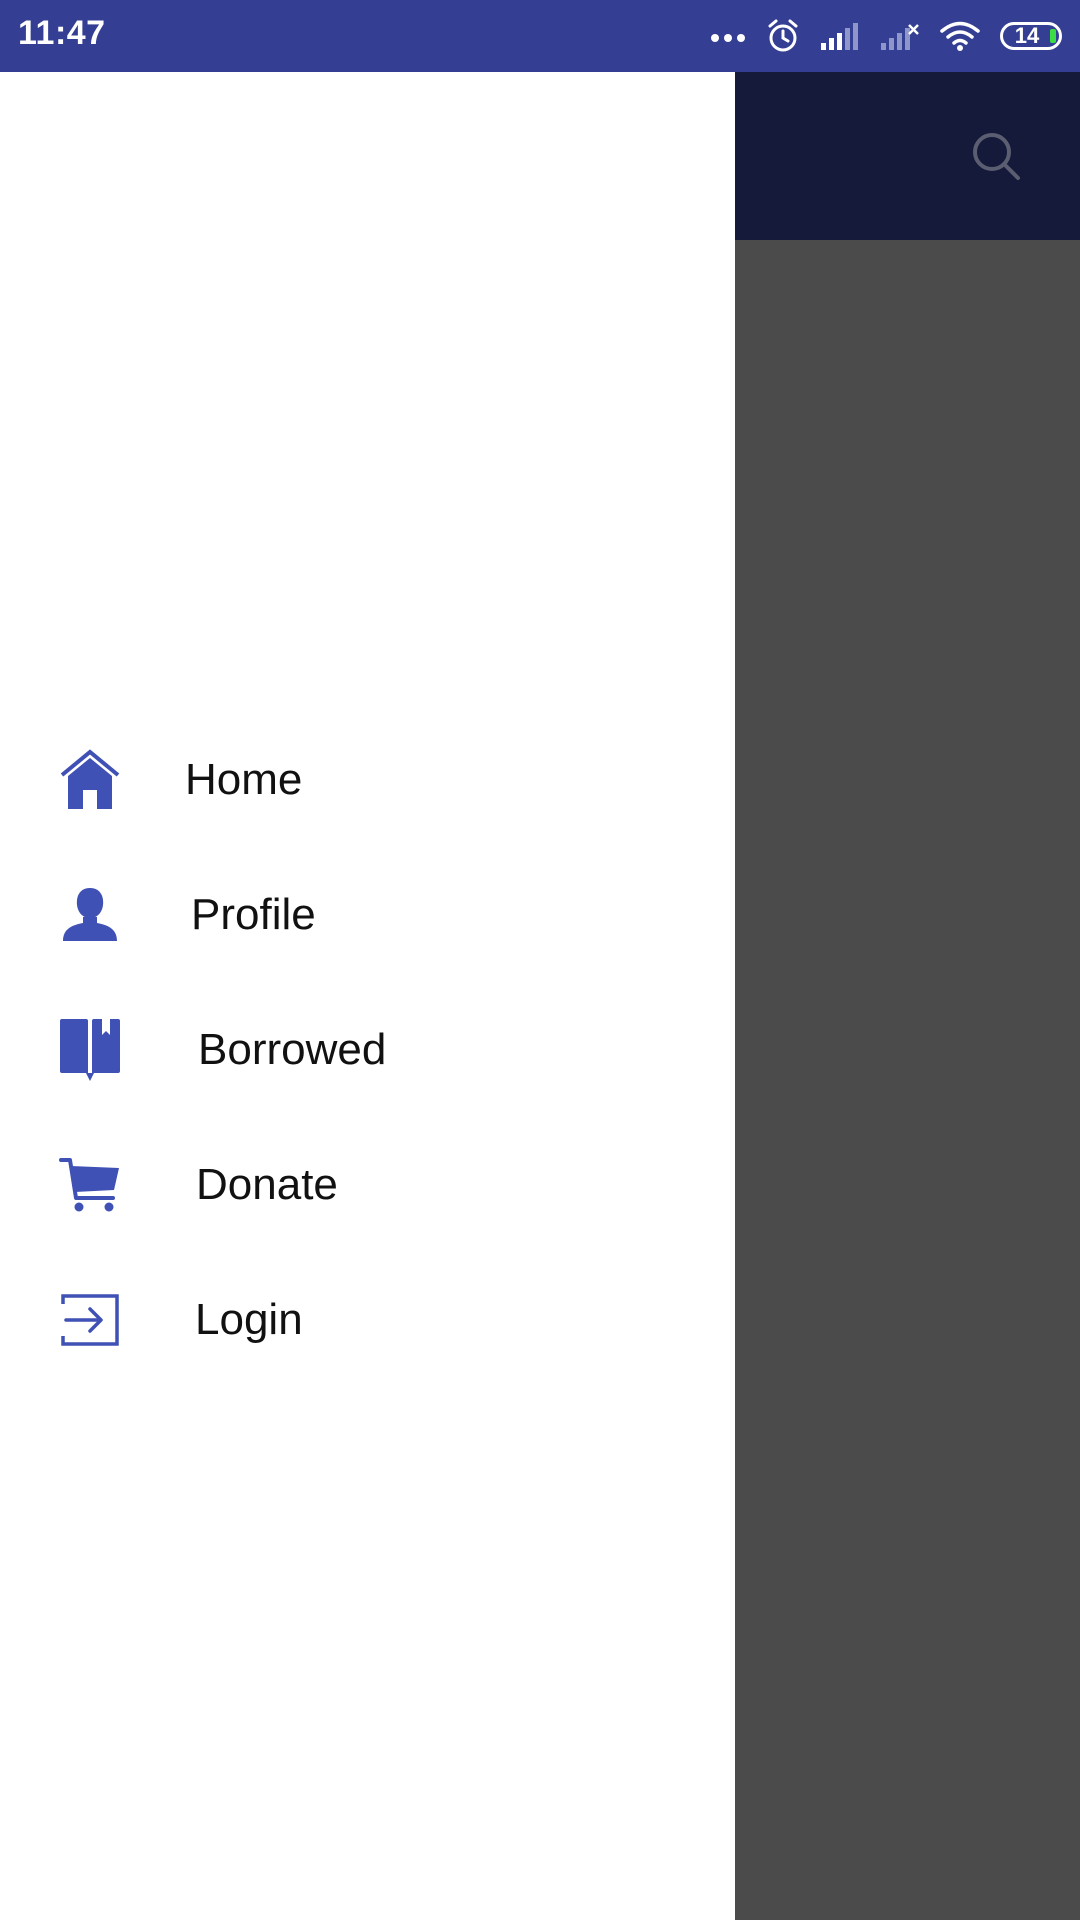  Describe the element at coordinates (249, 1319) in the screenshot. I see `nav-item-label: Login` at that location.